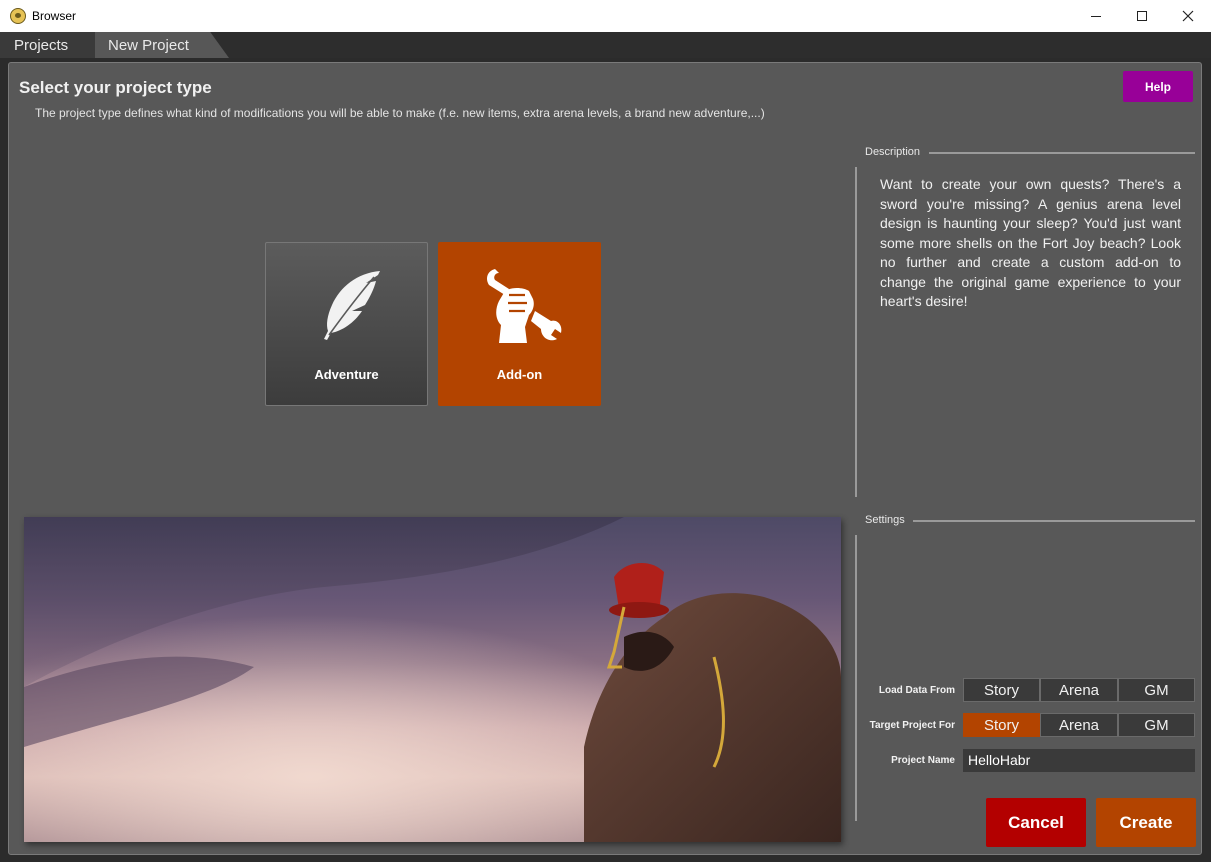 This screenshot has height=862, width=1211. Describe the element at coordinates (1156, 725) in the screenshot. I see `target-gm-button: GM` at that location.